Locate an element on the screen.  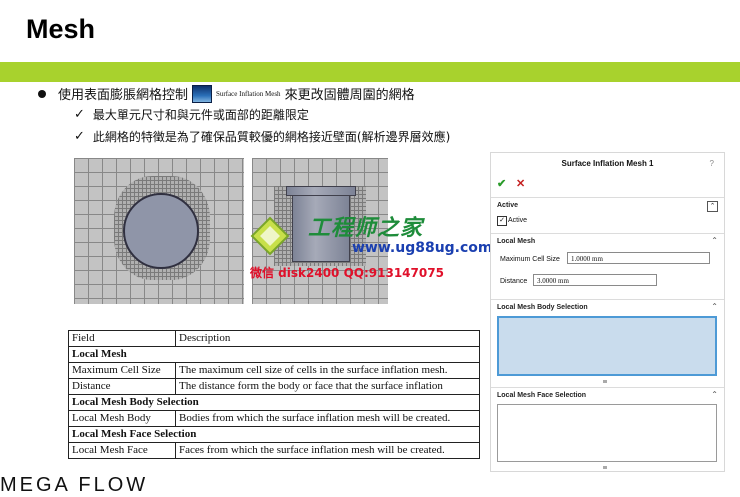
watermark-url: www.ug88ug.com is located at coordinates (422, 248).